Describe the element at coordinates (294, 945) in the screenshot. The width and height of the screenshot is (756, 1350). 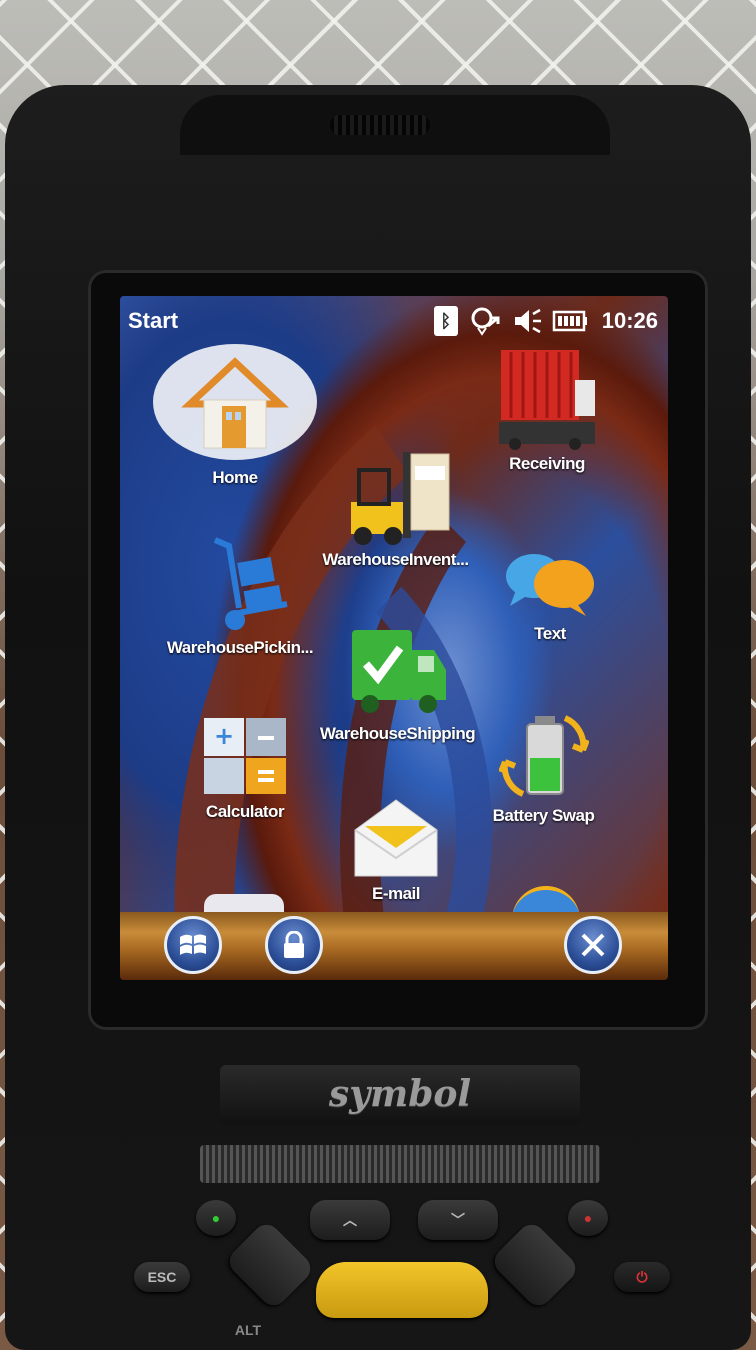
I see `lock-icon` at that location.